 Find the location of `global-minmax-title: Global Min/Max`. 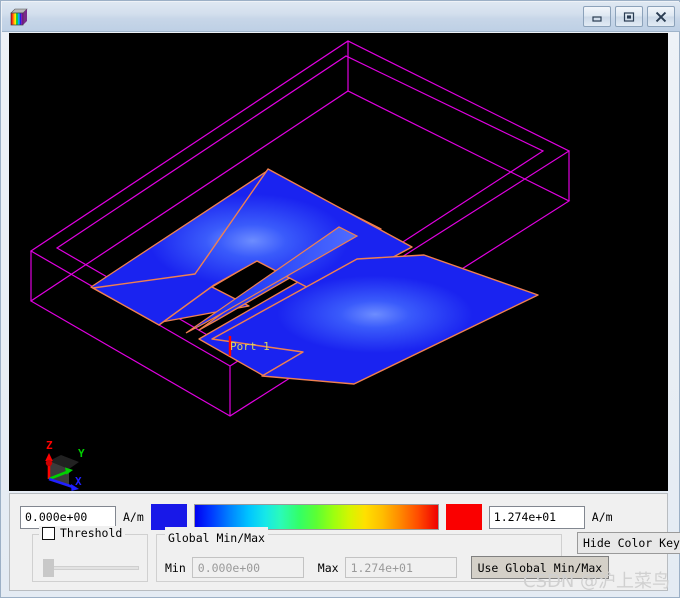

global-minmax-title: Global Min/Max is located at coordinates (216, 538).